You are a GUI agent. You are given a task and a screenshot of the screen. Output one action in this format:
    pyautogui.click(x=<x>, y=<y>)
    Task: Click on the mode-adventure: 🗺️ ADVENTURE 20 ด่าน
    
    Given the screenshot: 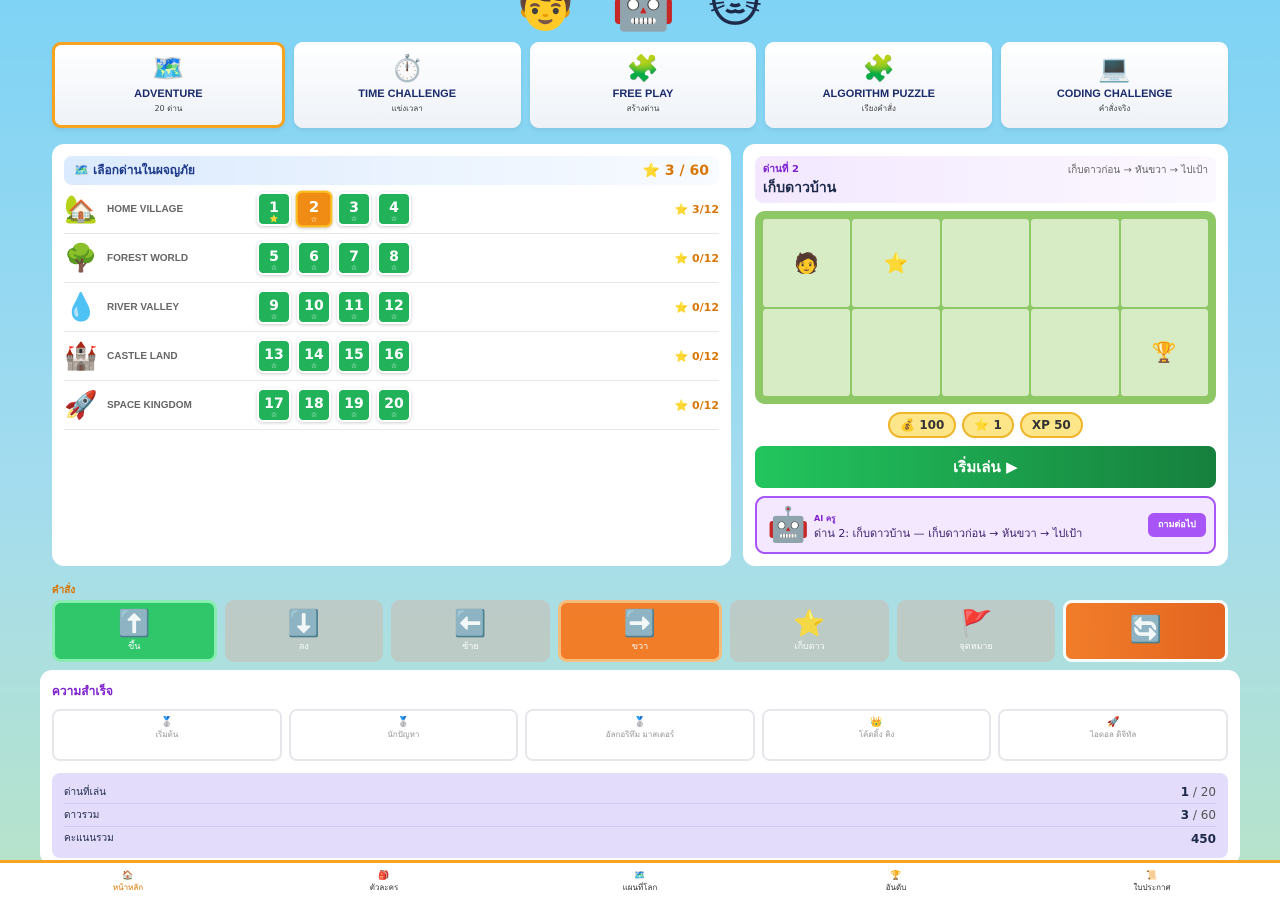 What is the action you would take?
    pyautogui.click(x=168, y=85)
    